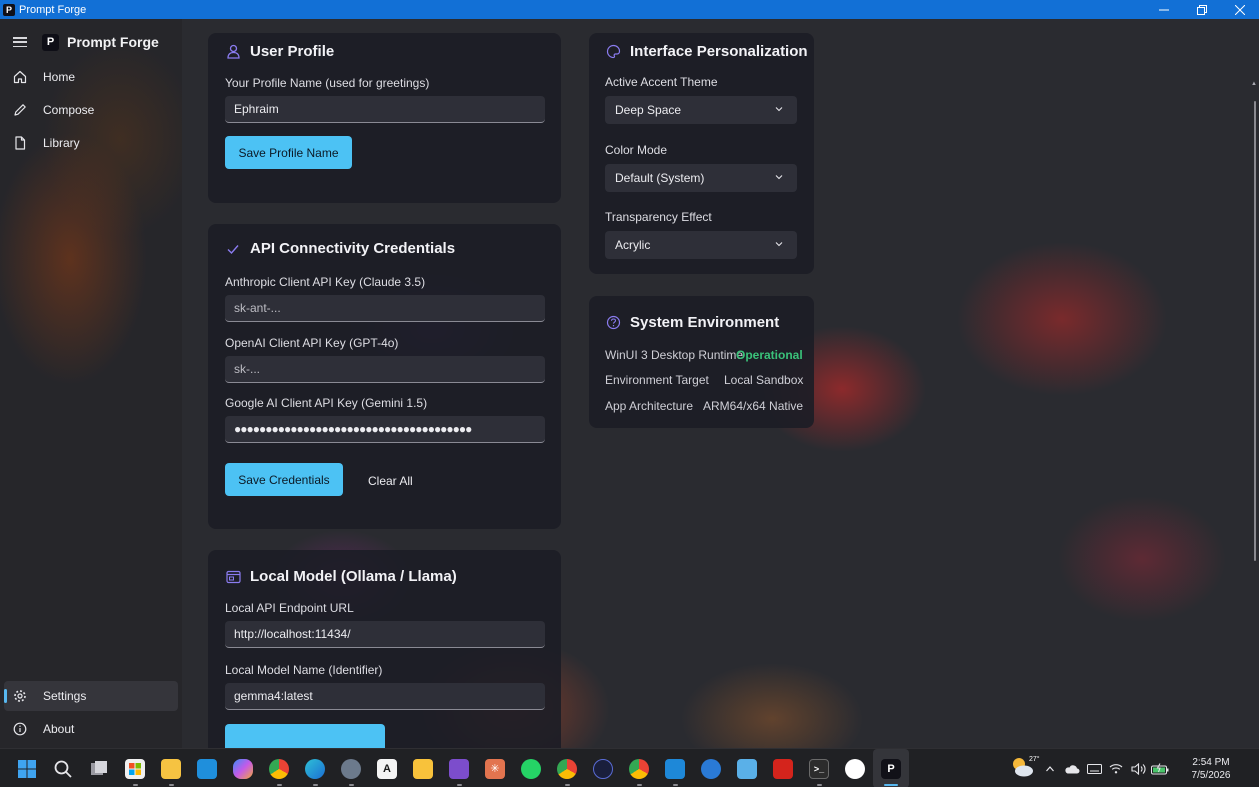 Image resolution: width=1259 pixels, height=787 pixels. I want to click on hamburger-menu-icon, so click(20, 42).